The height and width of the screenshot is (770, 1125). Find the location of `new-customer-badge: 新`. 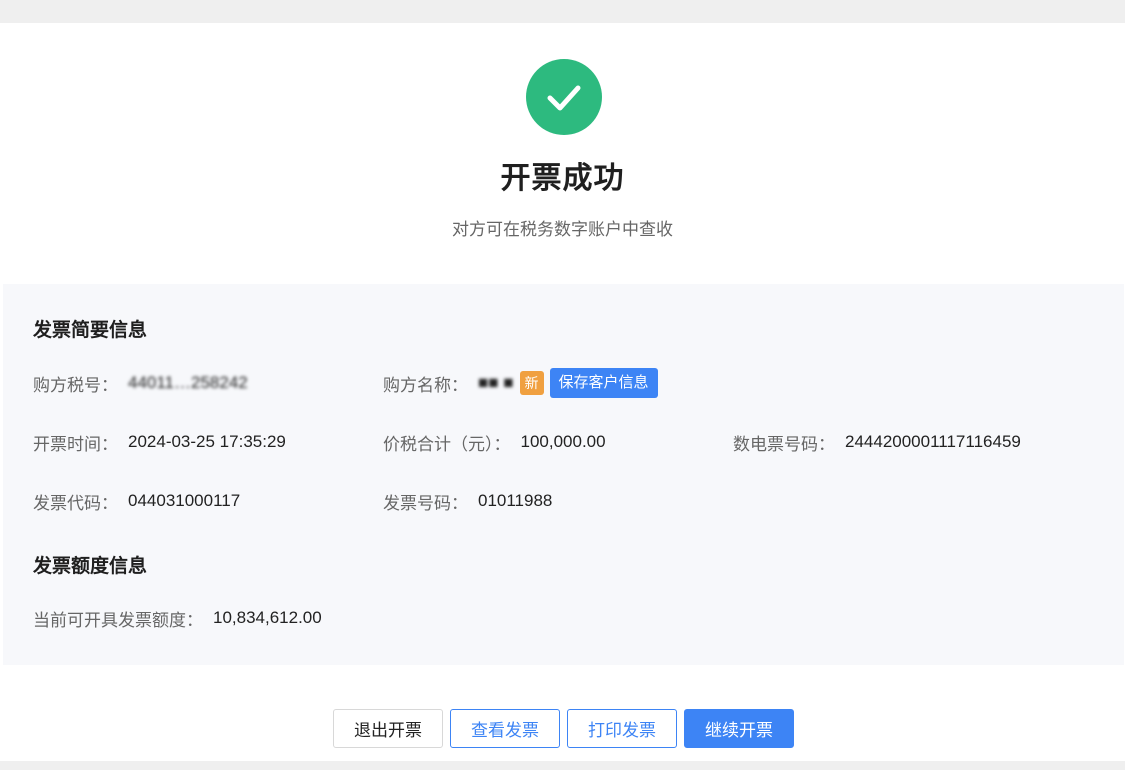

new-customer-badge: 新 is located at coordinates (531, 383).